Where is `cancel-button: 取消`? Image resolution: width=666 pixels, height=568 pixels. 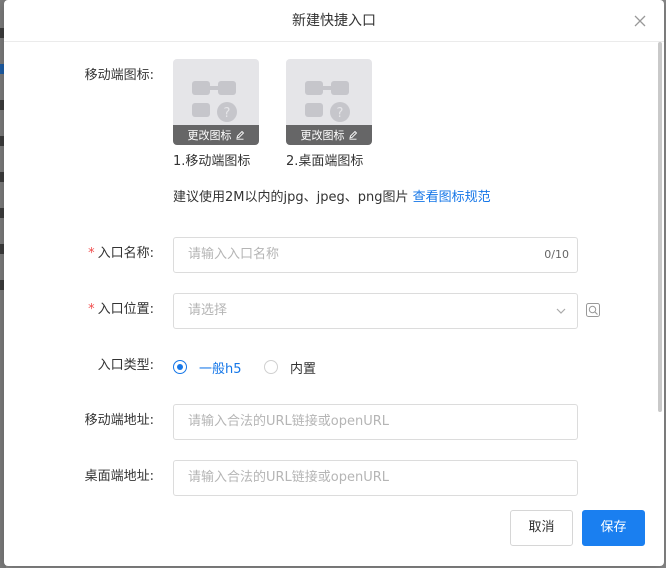 cancel-button: 取消 is located at coordinates (541, 528).